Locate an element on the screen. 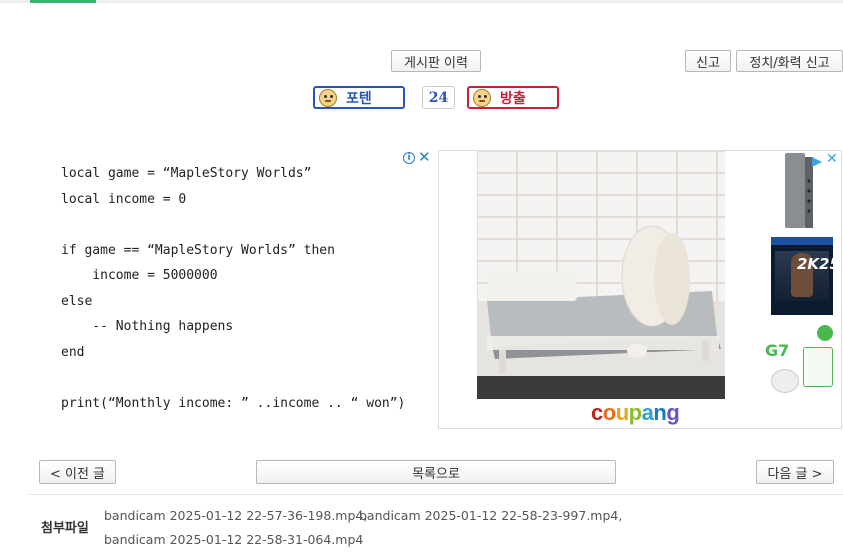 This screenshot has width=843, height=558. ad-thumb-close-icon: ✕ is located at coordinates (832, 159).